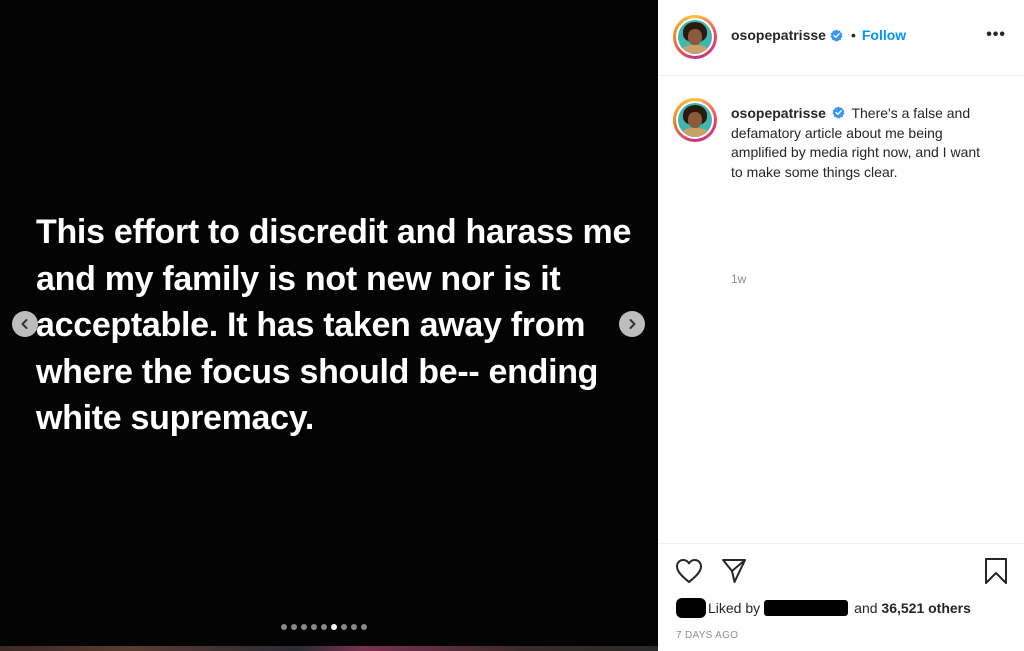 The width and height of the screenshot is (1024, 651). Describe the element at coordinates (884, 35) in the screenshot. I see `follow-button: Follow` at that location.